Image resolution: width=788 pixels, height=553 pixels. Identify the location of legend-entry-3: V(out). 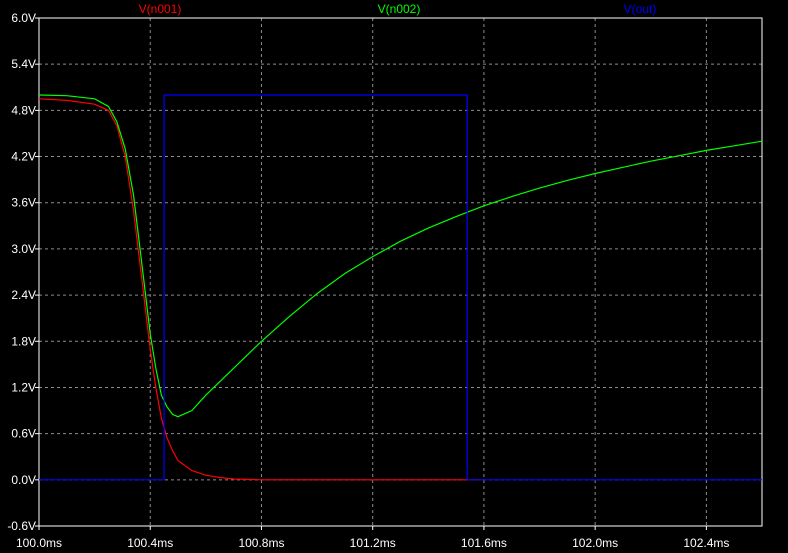
(640, 9).